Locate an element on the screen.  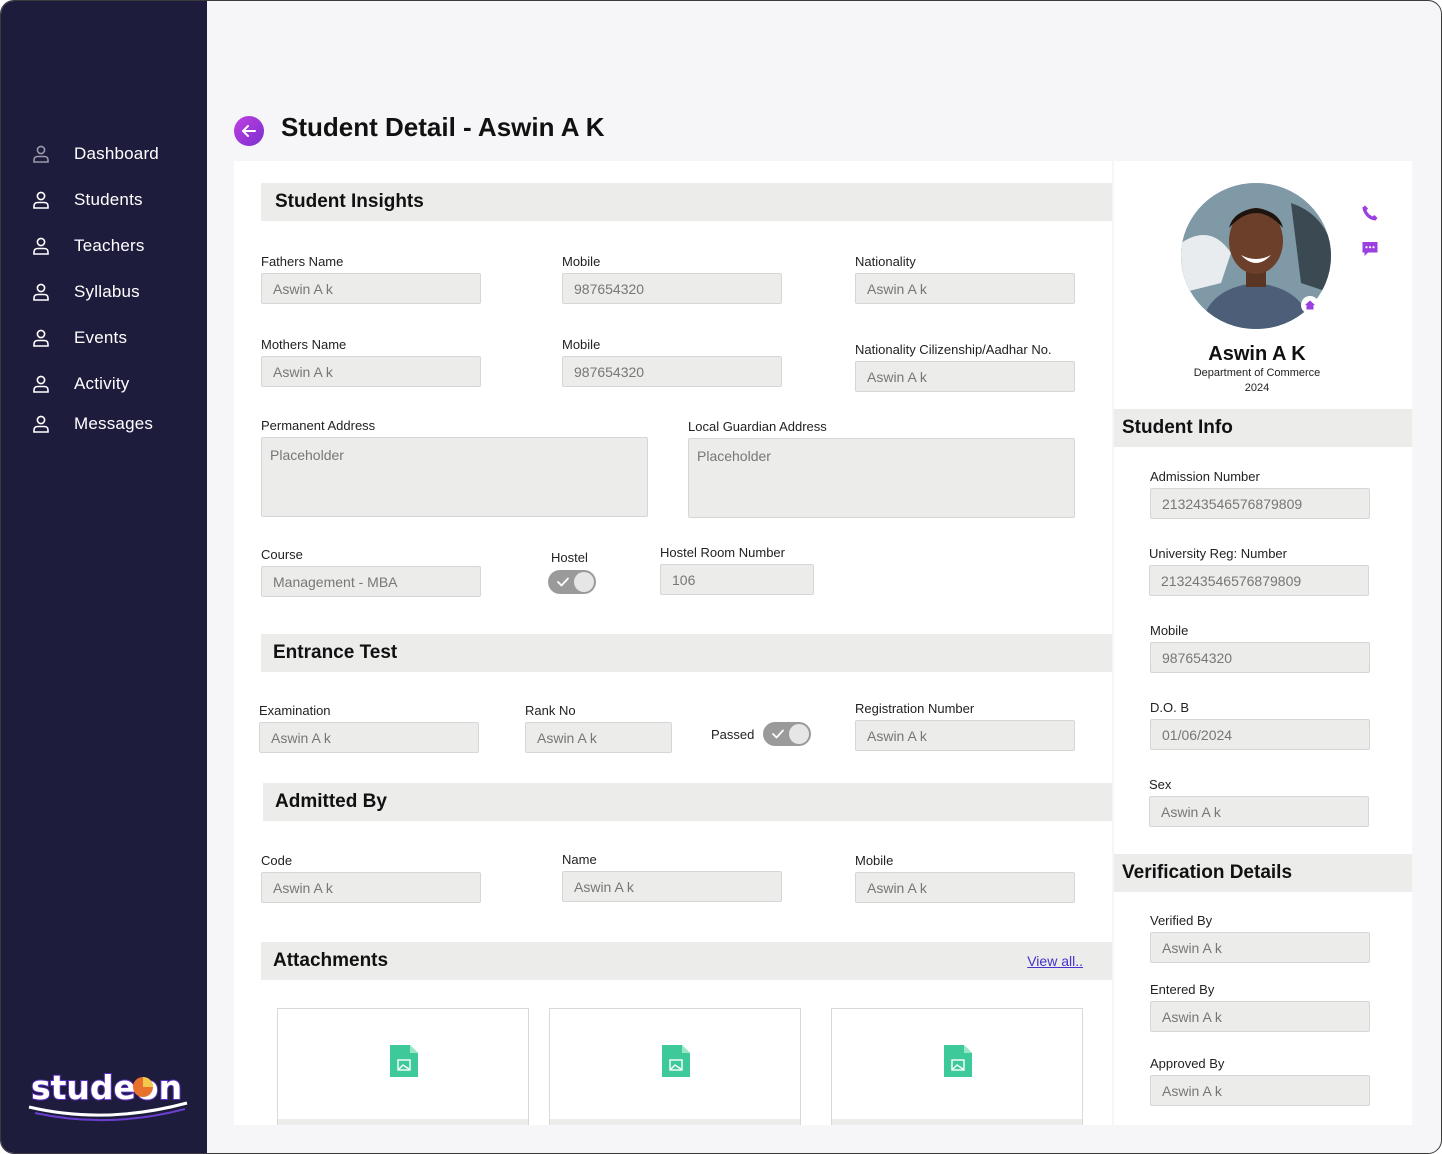
page-title: Student Detail - Aswin A K is located at coordinates (443, 127).